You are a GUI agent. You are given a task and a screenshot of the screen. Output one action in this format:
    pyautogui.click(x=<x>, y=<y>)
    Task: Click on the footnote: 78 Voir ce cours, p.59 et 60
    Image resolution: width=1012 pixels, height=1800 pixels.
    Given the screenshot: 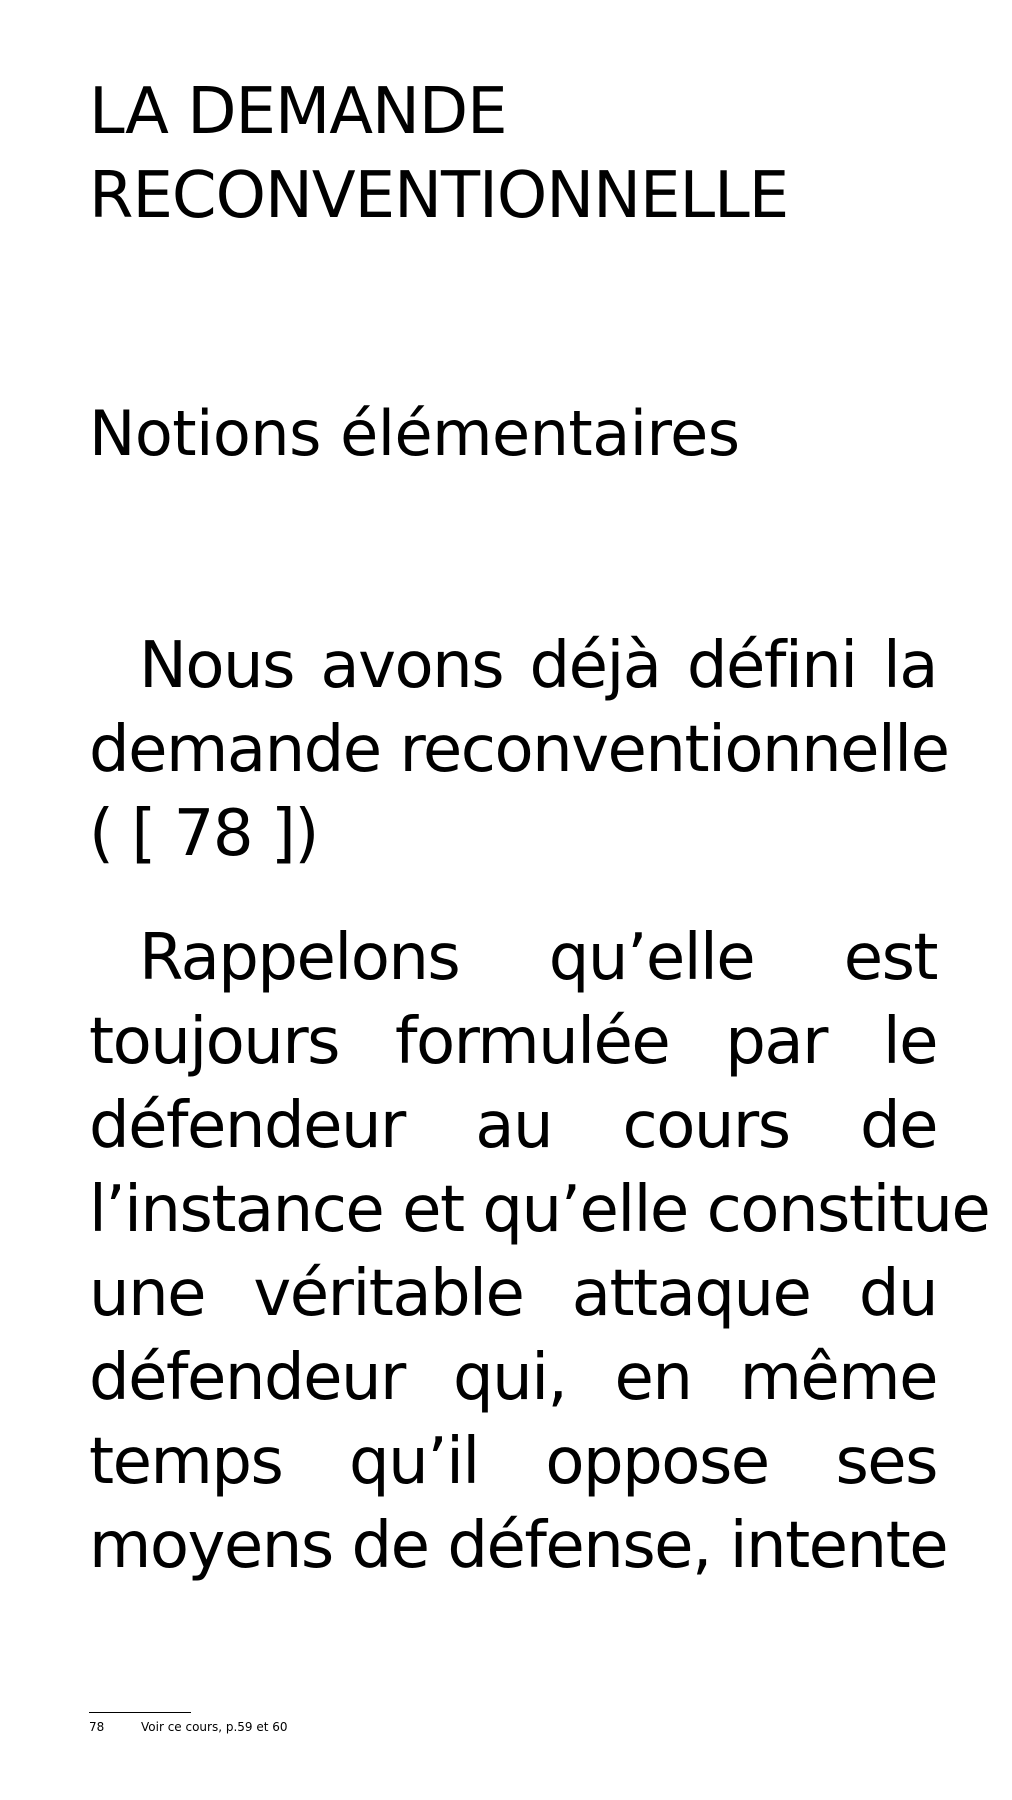 What is the action you would take?
    pyautogui.click(x=188, y=1727)
    